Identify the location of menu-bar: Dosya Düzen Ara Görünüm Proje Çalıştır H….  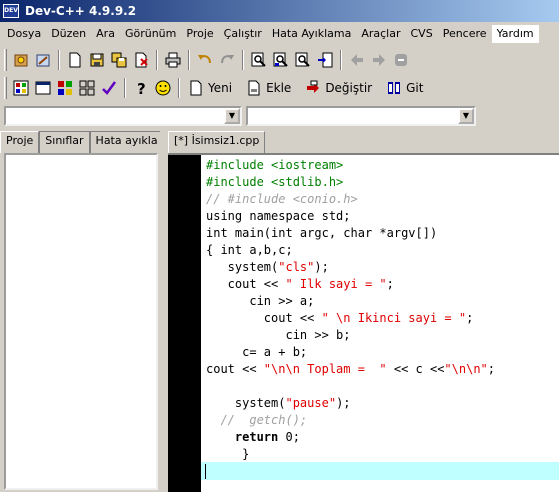
(279, 34).